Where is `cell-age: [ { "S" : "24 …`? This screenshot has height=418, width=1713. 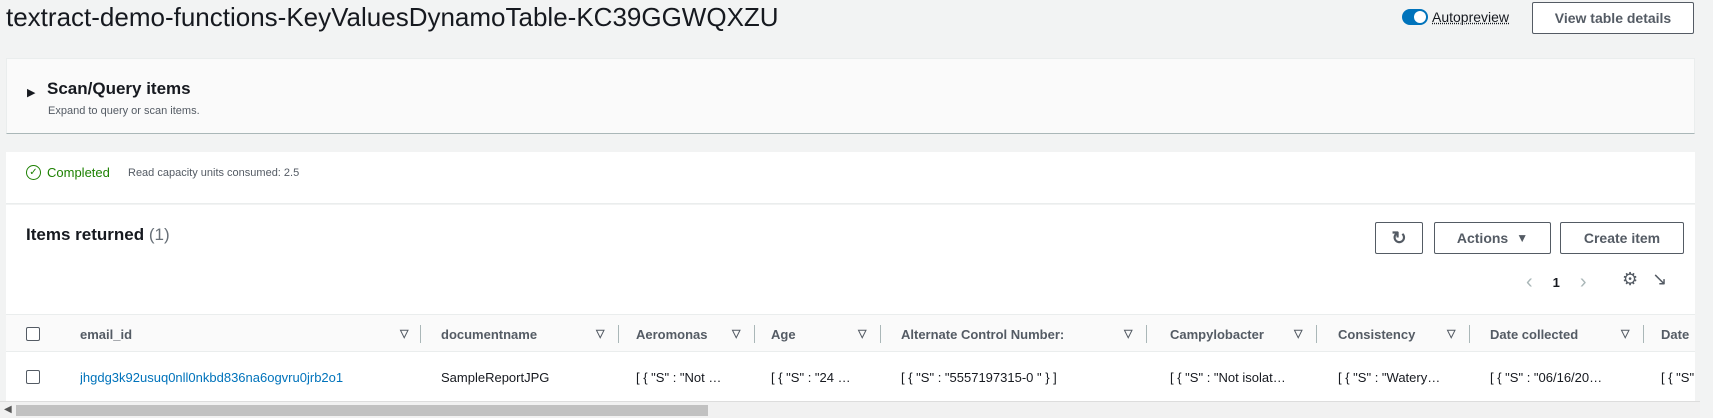
cell-age: [ { "S" : "24 … is located at coordinates (811, 377).